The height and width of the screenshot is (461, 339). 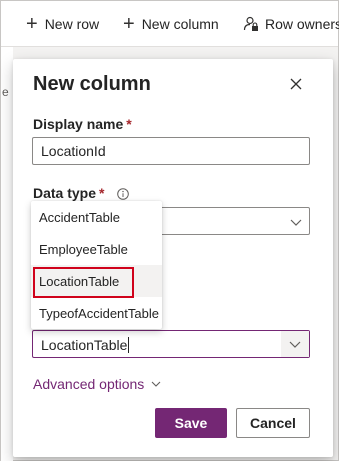 I want to click on advanced-options-toggle: Advanced options, so click(x=97, y=384).